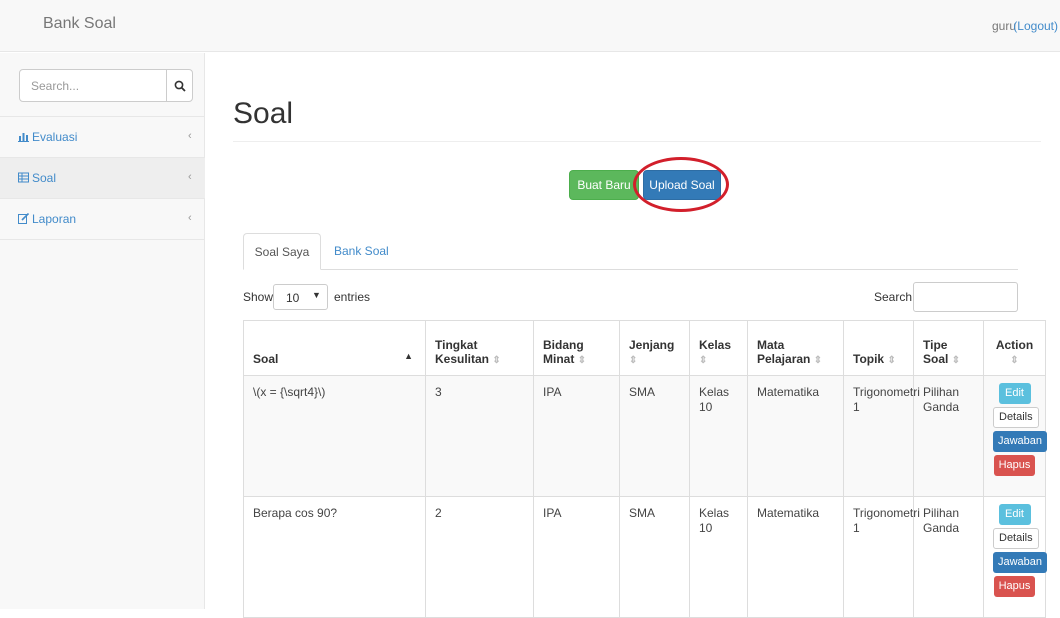 The height and width of the screenshot is (618, 1060). What do you see at coordinates (334, 557) in the screenshot?
I see `cell-soal: Berapa cos 90?` at bounding box center [334, 557].